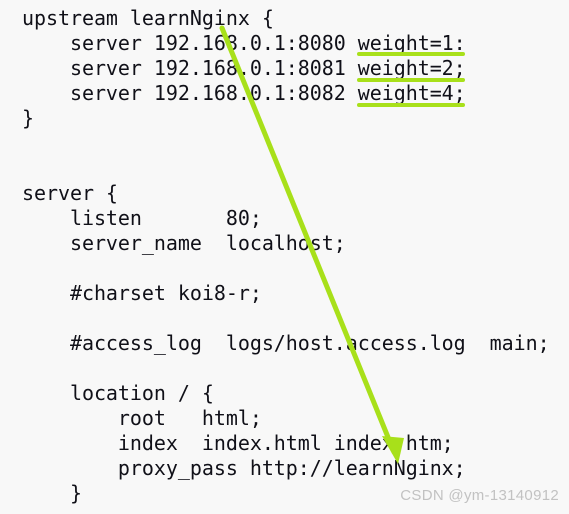 Image resolution: width=569 pixels, height=514 pixels. I want to click on code-line-14: #access_log logs/host.access.log main;, so click(286, 343).